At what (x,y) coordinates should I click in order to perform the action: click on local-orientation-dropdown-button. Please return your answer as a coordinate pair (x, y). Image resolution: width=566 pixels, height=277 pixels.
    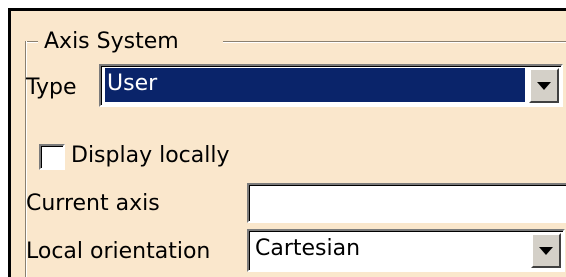
    Looking at the image, I should click on (546, 250).